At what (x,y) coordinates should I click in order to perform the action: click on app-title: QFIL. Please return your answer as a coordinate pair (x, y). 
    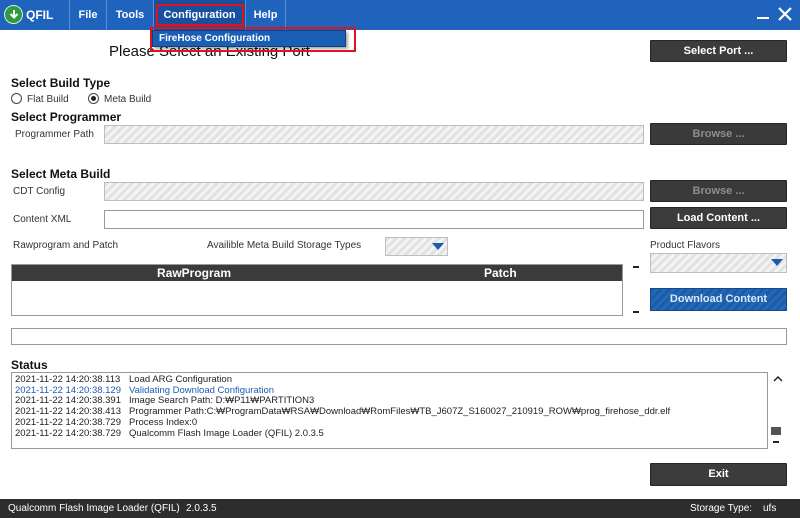
    Looking at the image, I should click on (40, 15).